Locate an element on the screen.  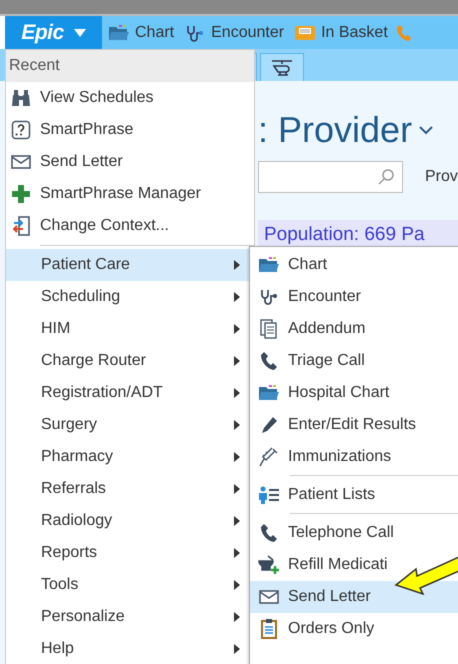
helicopter-tab is located at coordinates (282, 67).